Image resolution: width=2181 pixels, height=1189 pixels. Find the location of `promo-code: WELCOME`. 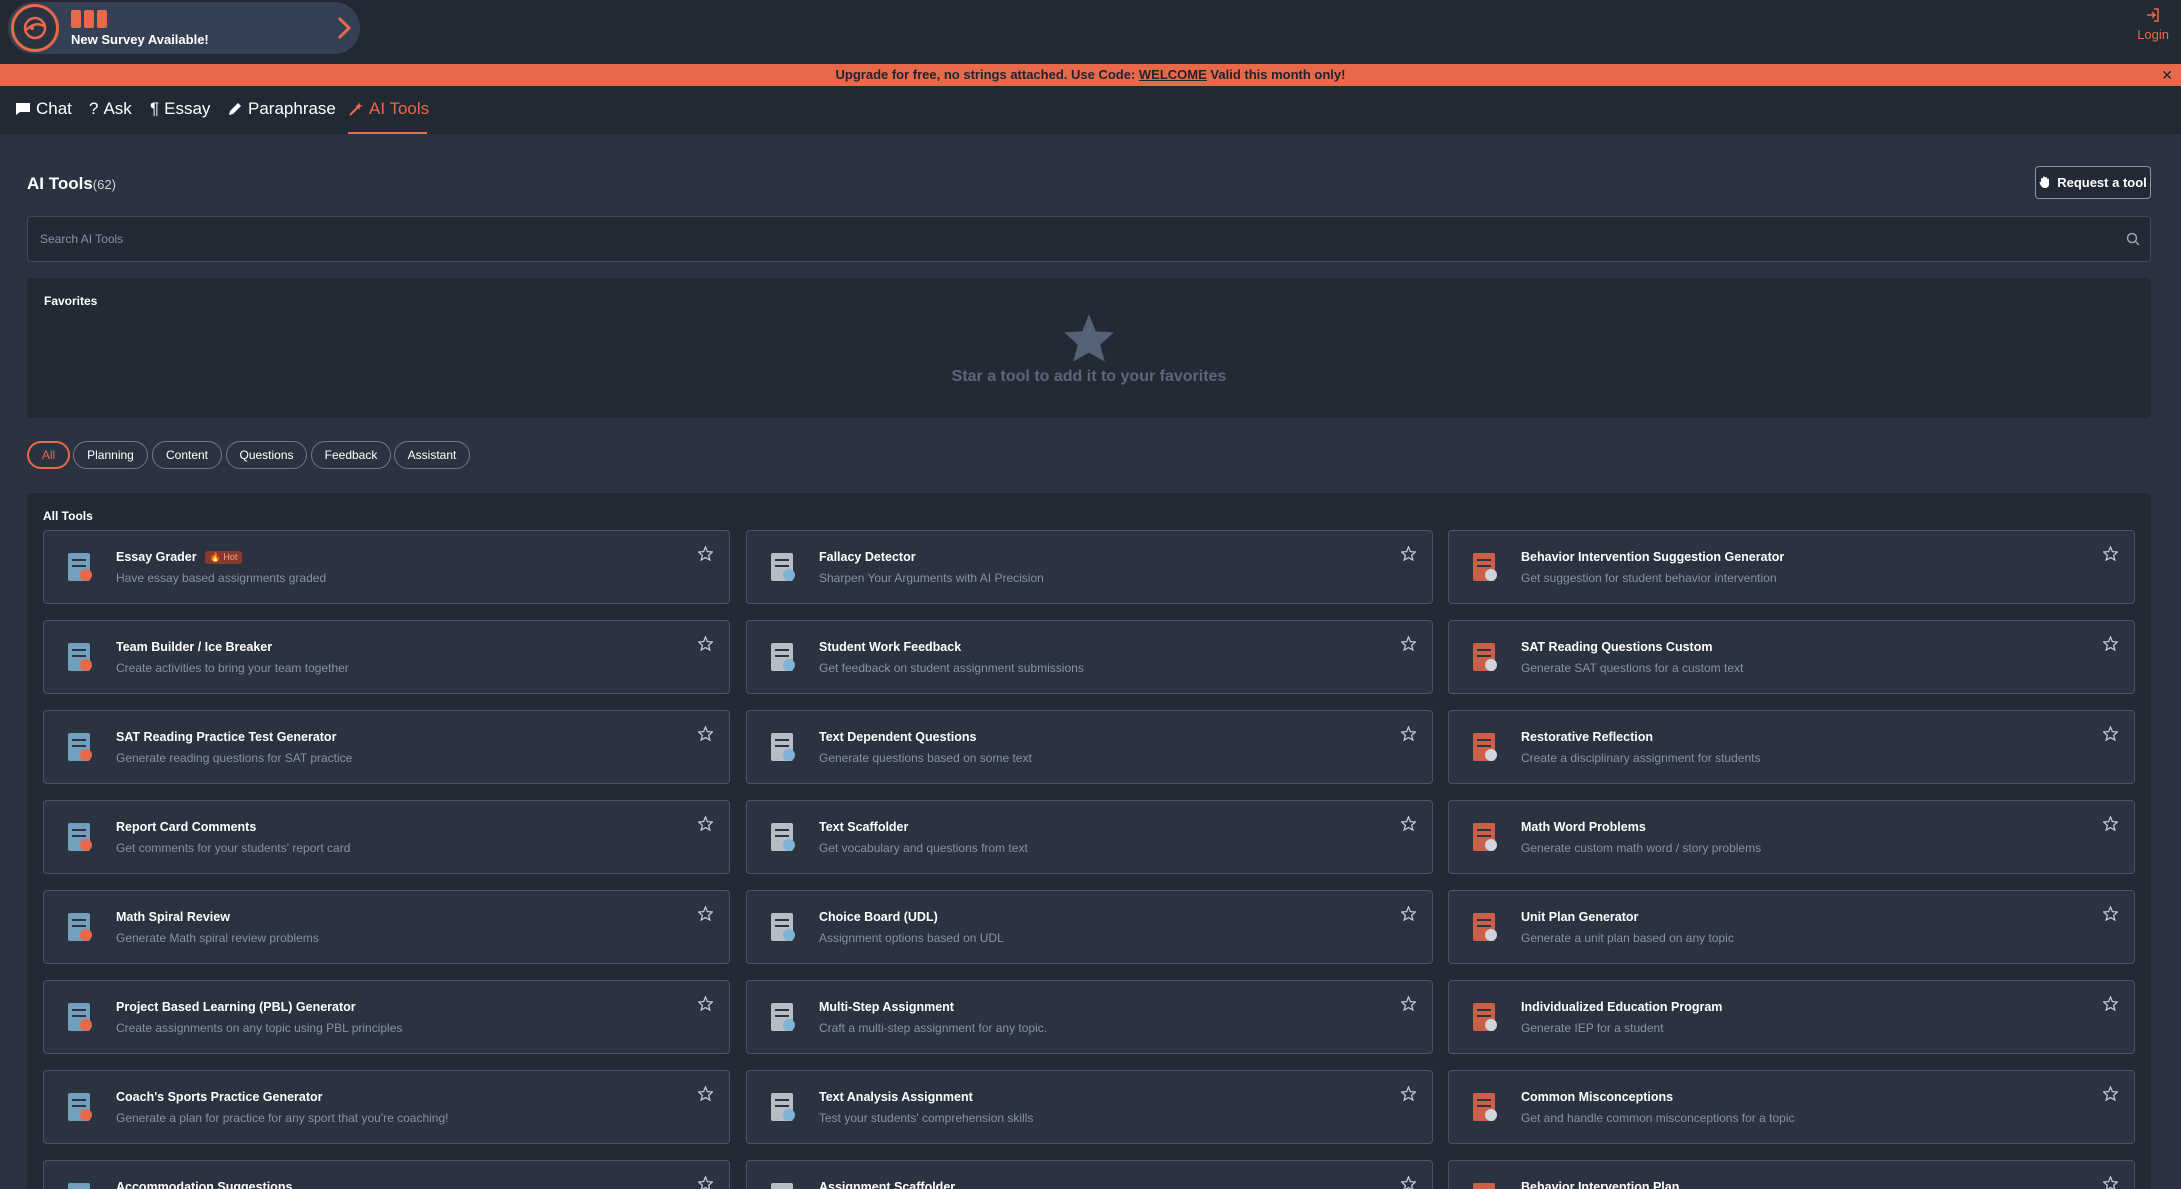

promo-code: WELCOME is located at coordinates (1173, 74).